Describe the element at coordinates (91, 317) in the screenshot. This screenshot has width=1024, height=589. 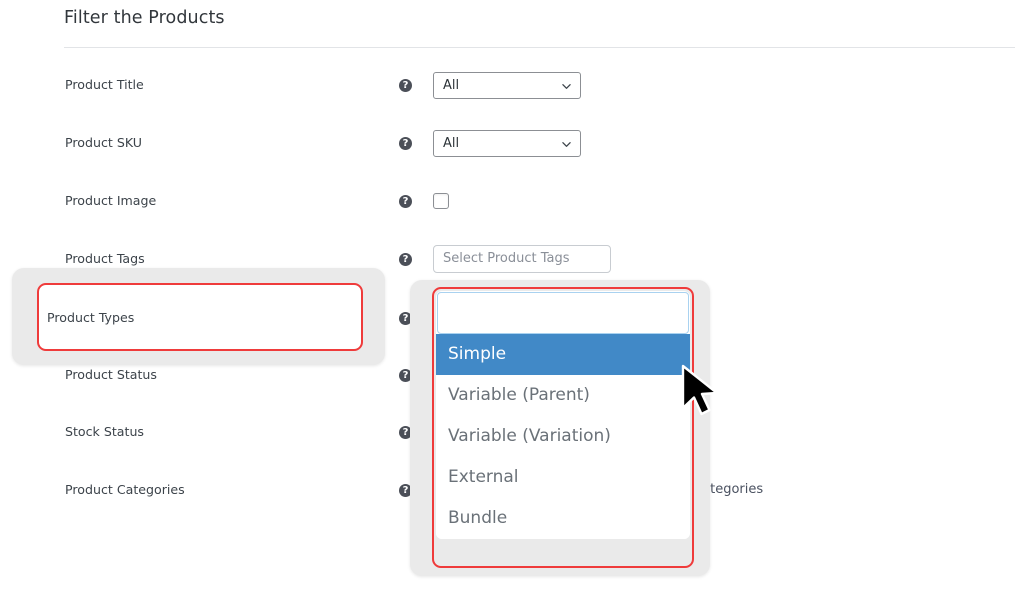
I see `highlight-label-product-types: Product Types` at that location.